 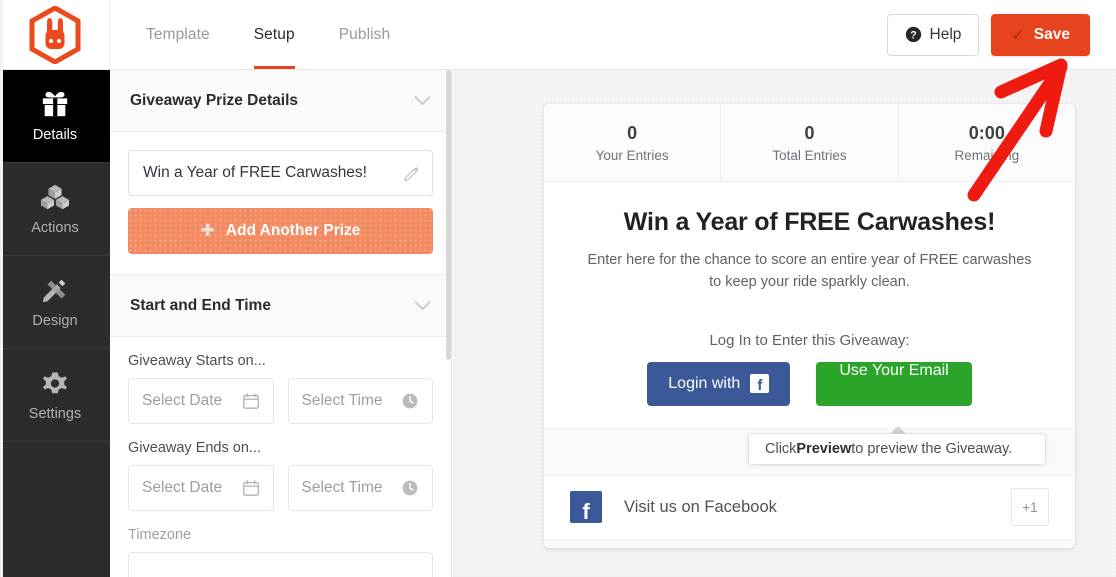 What do you see at coordinates (54, 291) in the screenshot?
I see `pencil-ruler-icon` at bounding box center [54, 291].